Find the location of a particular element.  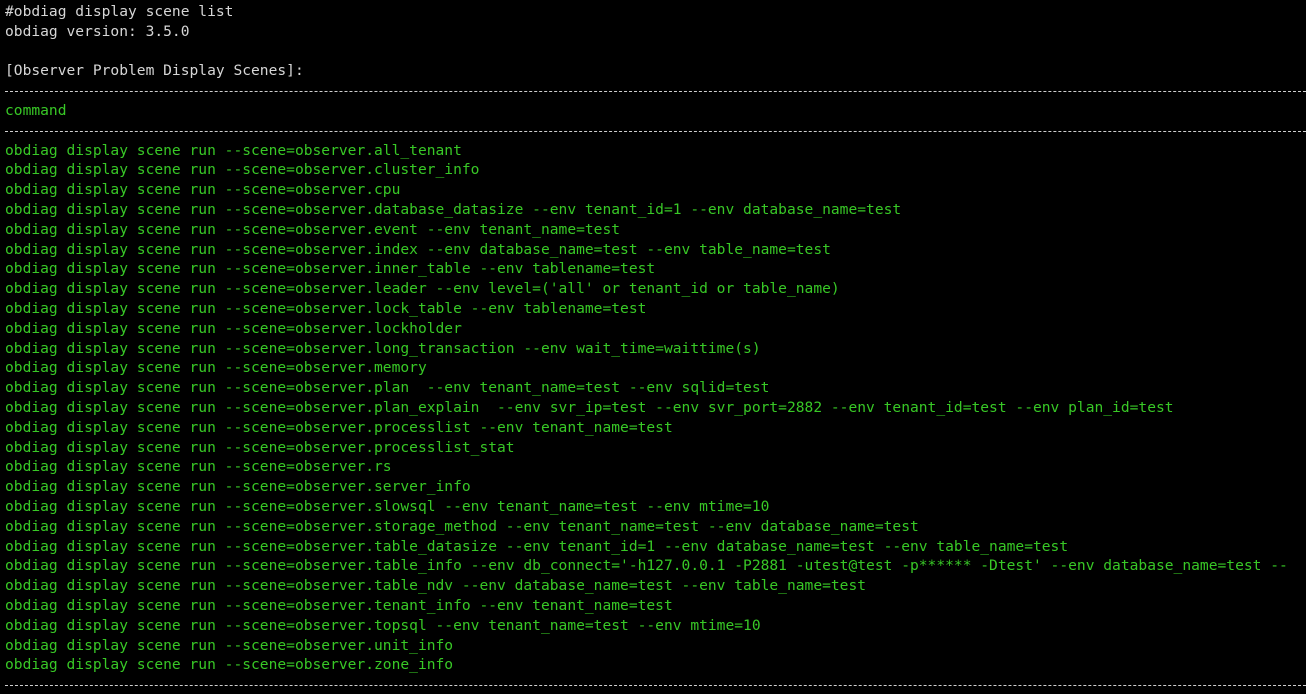

column-header: command is located at coordinates (36, 110).